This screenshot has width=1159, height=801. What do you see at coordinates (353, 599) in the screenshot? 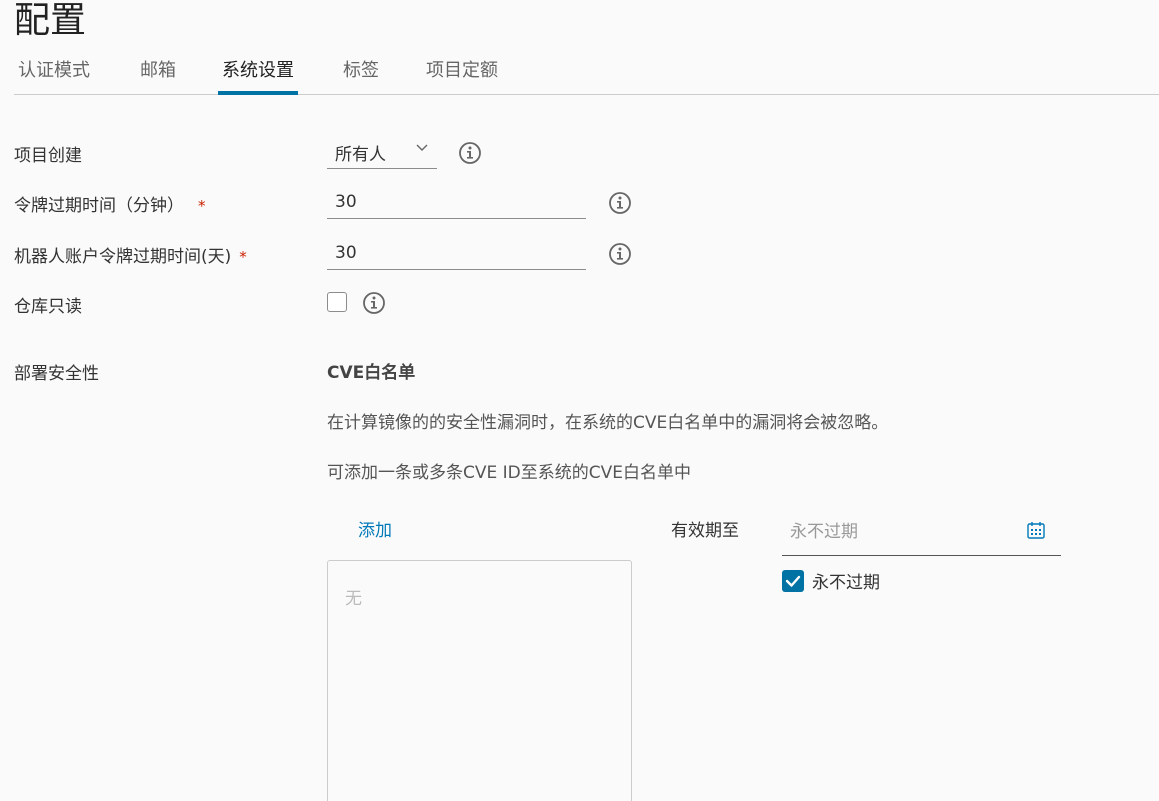
I see `empty-list-text: 无` at bounding box center [353, 599].